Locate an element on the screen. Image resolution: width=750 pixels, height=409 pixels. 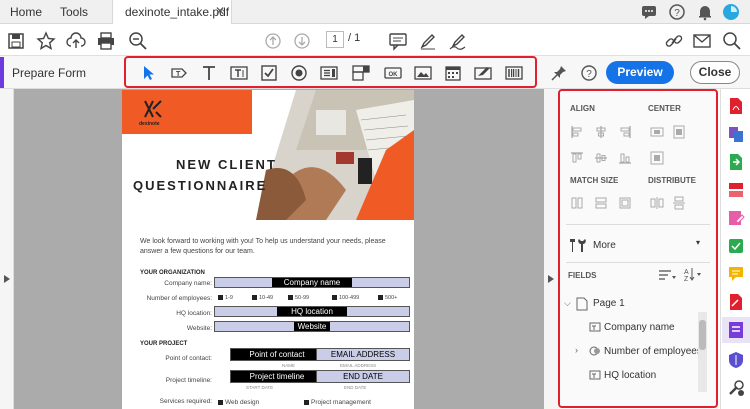
distribute-vertical-icon is located at coordinates (679, 203).